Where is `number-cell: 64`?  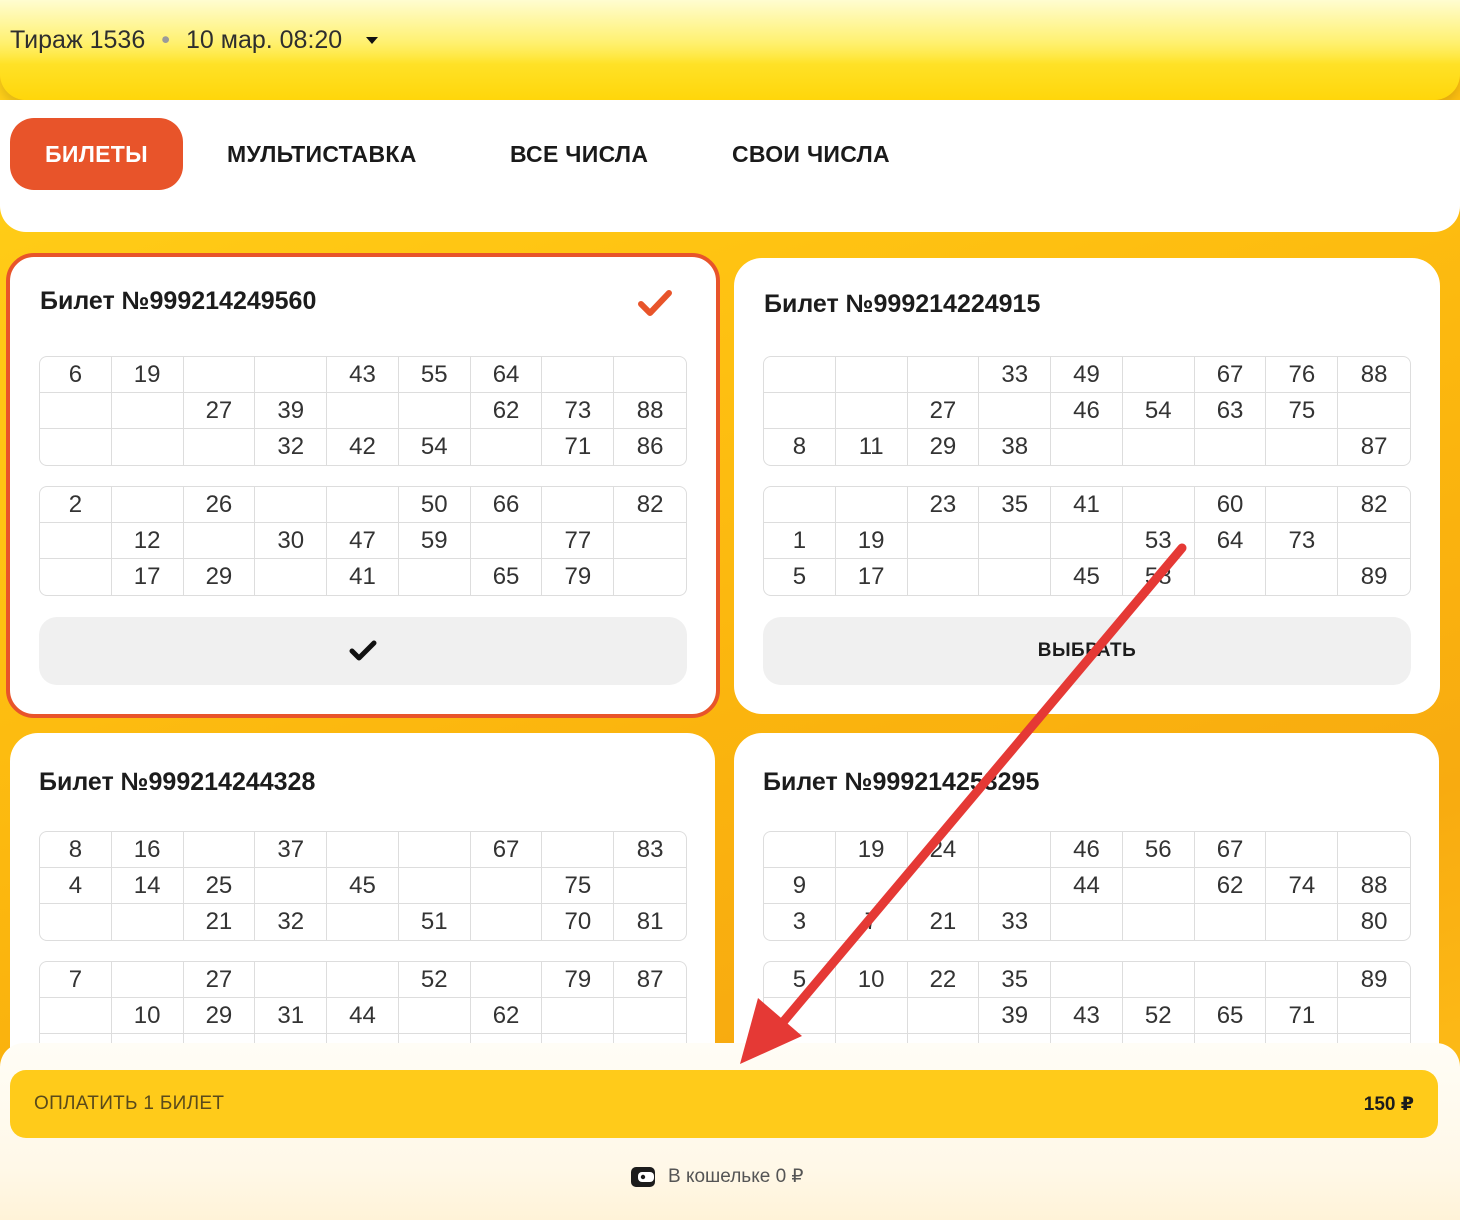 number-cell: 64 is located at coordinates (506, 375).